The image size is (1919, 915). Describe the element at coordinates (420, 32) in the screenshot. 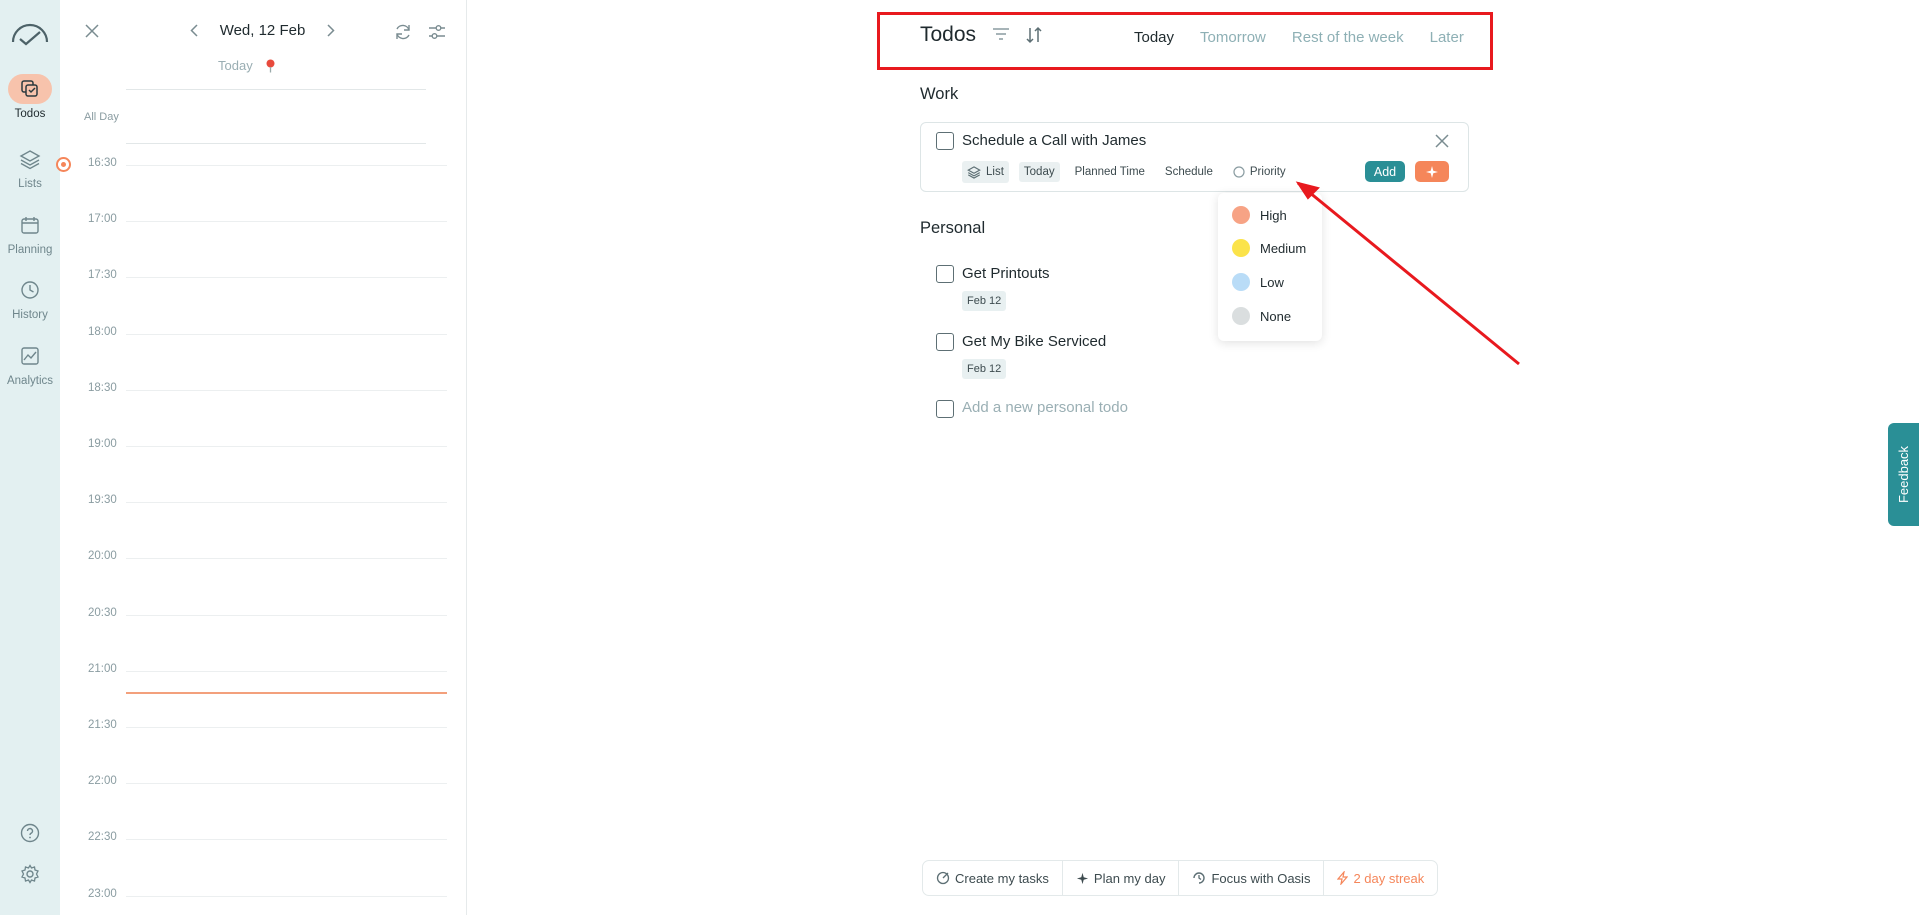

I see `calendar-toolbar` at that location.